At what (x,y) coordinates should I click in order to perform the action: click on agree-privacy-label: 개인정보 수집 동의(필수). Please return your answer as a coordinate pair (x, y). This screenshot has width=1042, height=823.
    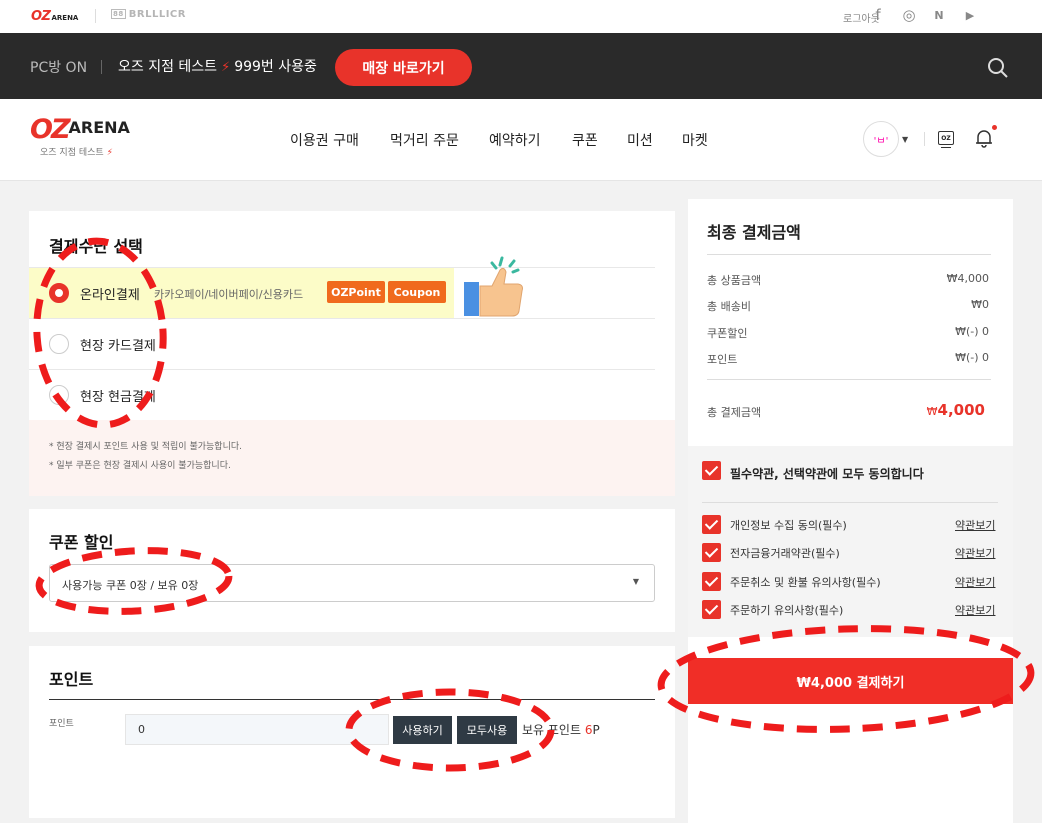
    Looking at the image, I should click on (788, 525).